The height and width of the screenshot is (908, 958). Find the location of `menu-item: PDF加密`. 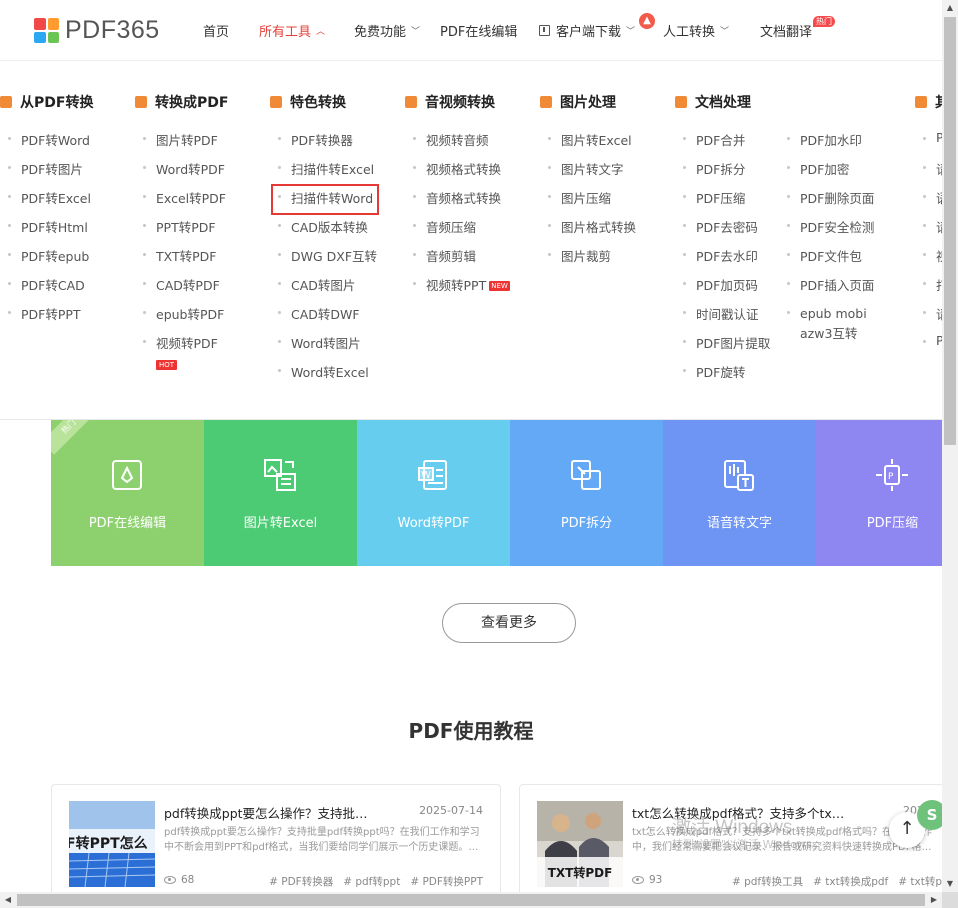

menu-item: PDF加密 is located at coordinates (817, 168).